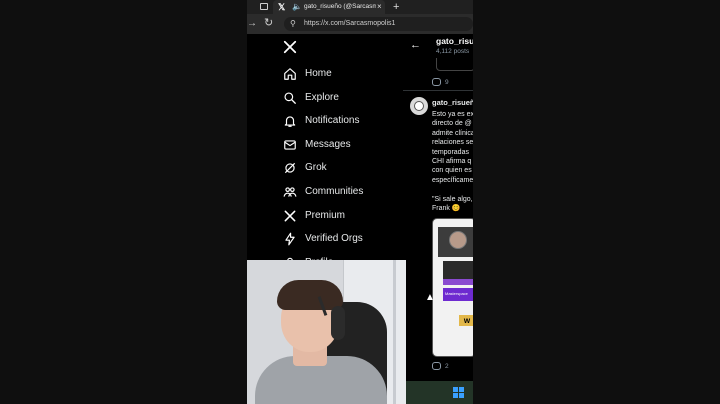 The height and width of the screenshot is (404, 720). What do you see at coordinates (290, 145) in the screenshot?
I see `mail-icon` at bounding box center [290, 145].